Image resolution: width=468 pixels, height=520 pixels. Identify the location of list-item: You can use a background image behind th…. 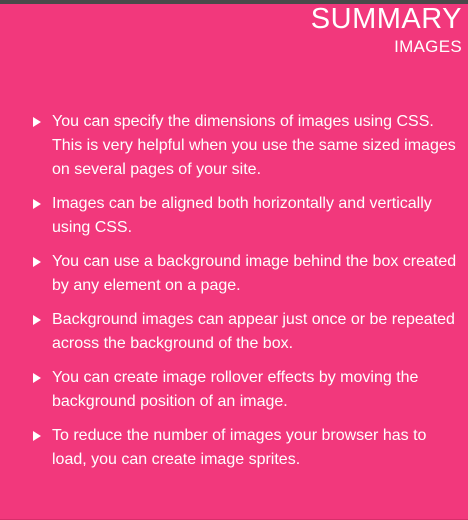
(245, 274).